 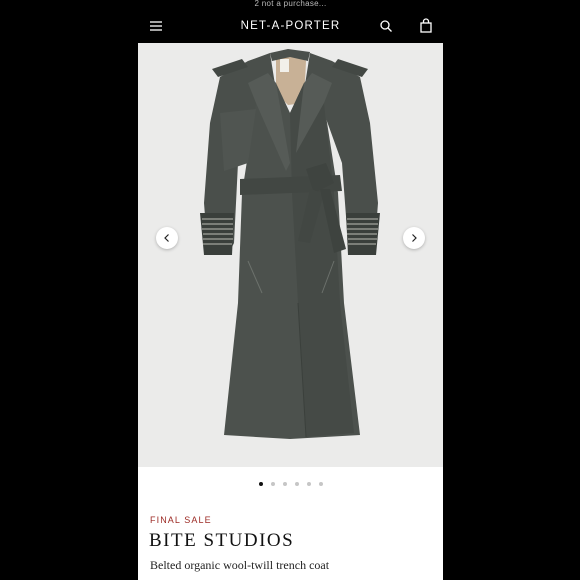 I want to click on previous-image-button, so click(x=167, y=238).